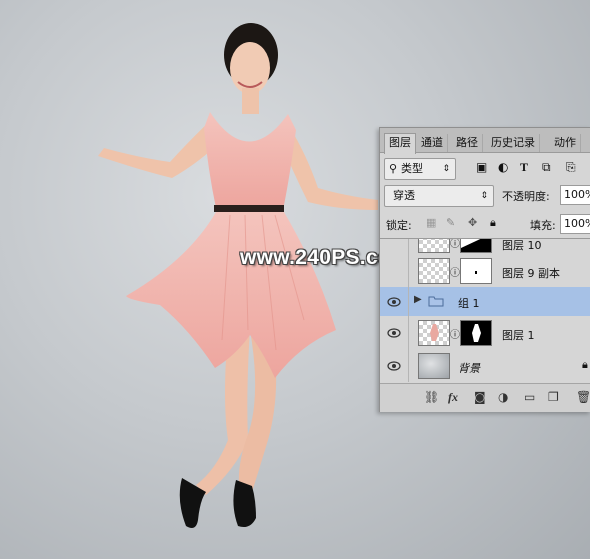 The image size is (590, 559). What do you see at coordinates (431, 397) in the screenshot?
I see `link-icon: ⛓` at bounding box center [431, 397].